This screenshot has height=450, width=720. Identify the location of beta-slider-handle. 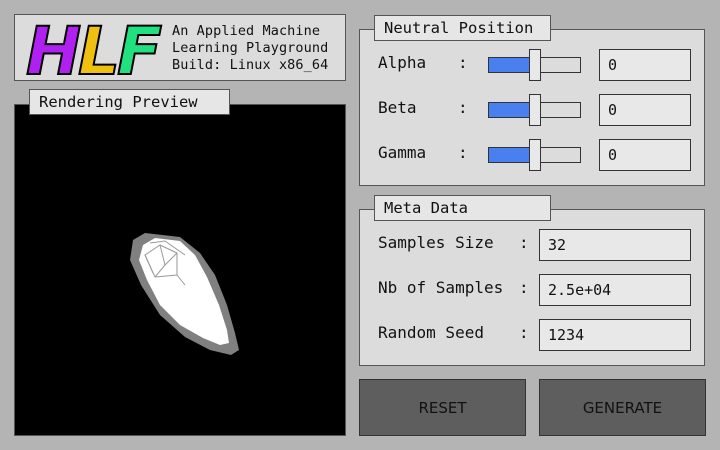
(535, 110).